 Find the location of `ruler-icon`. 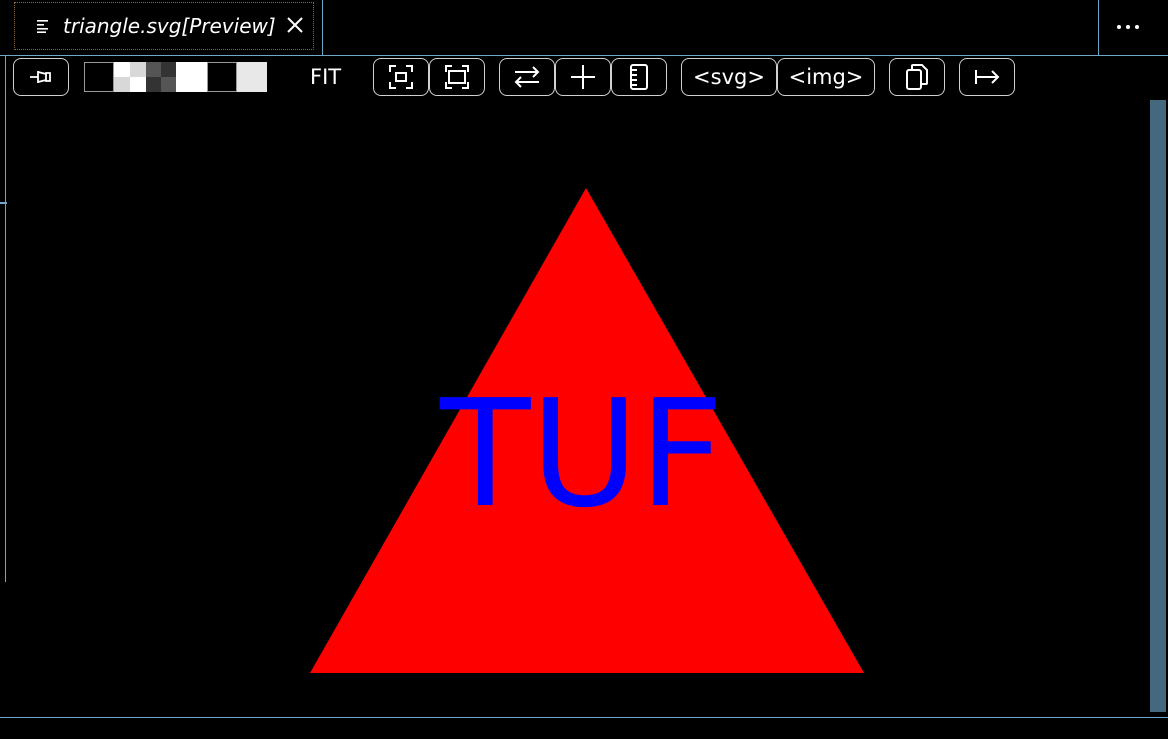

ruler-icon is located at coordinates (639, 77).